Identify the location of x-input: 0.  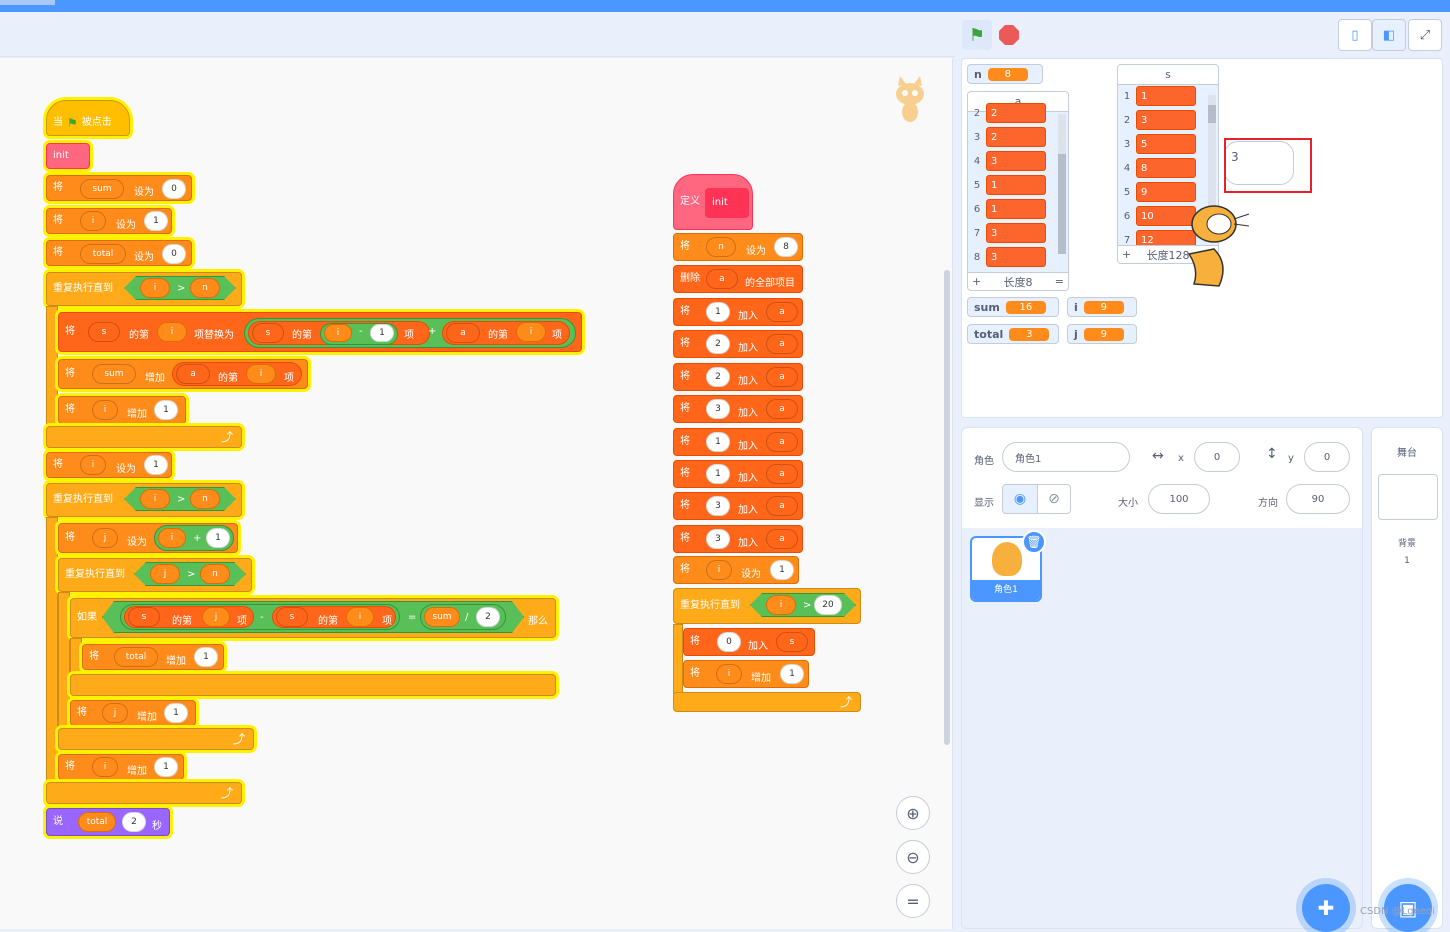
(1217, 457).